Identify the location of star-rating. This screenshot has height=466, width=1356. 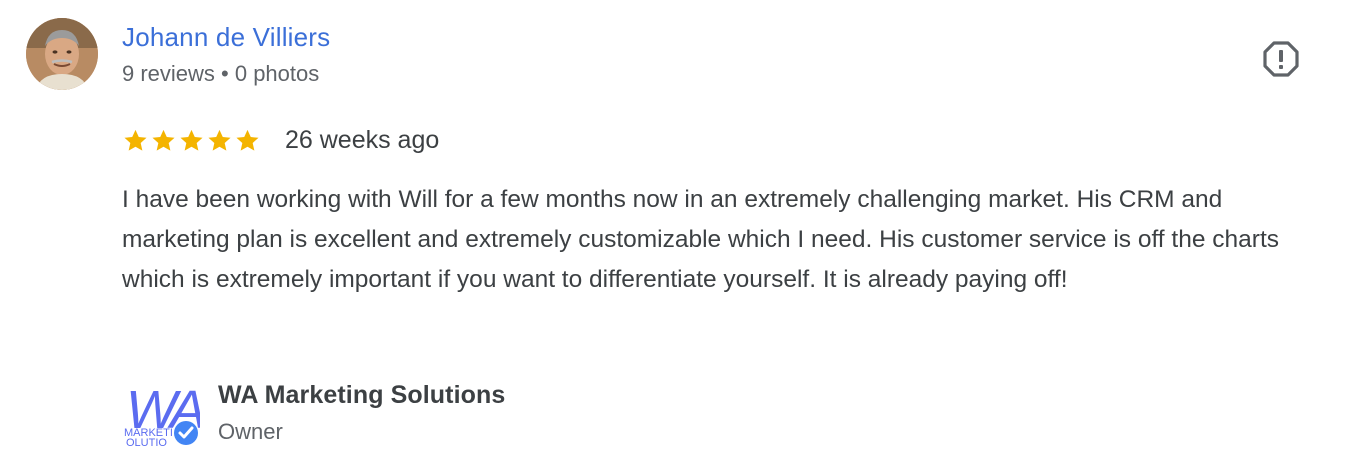
(191, 140).